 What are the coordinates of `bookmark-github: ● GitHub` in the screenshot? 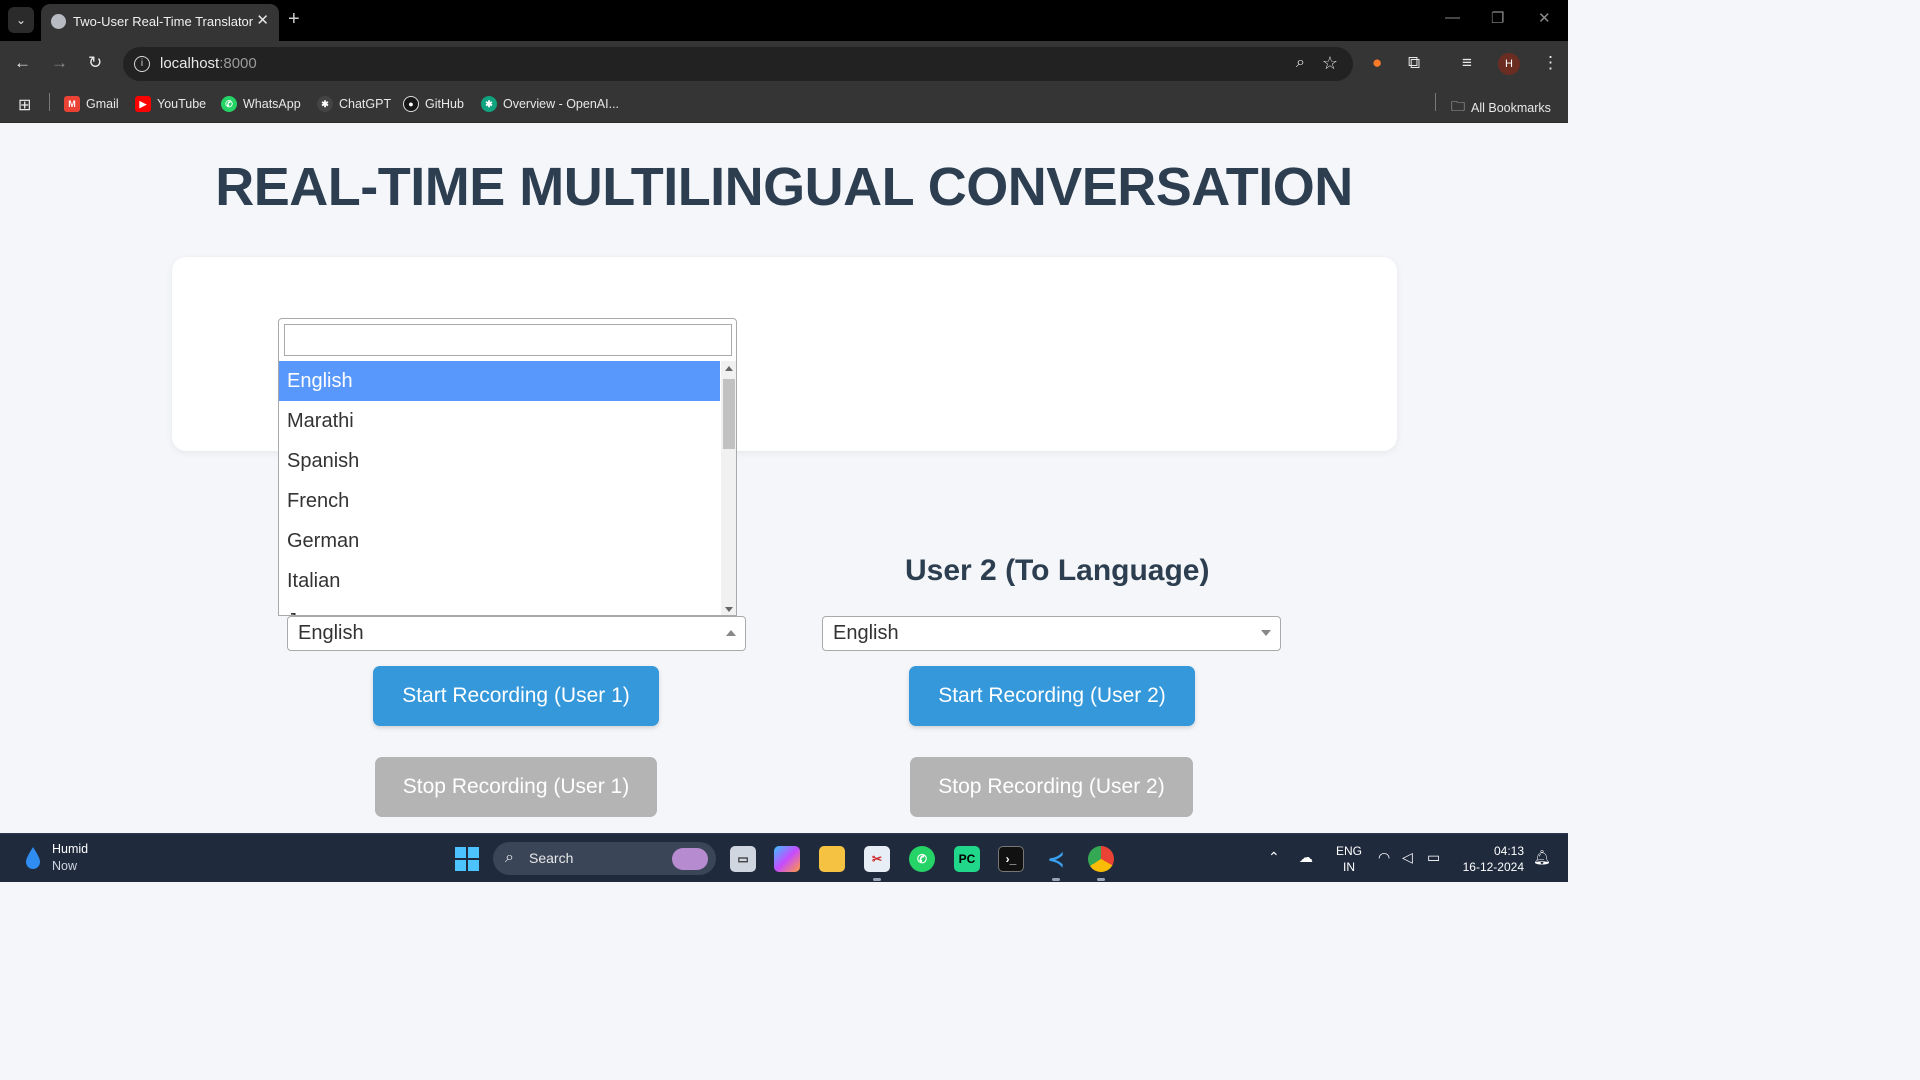 It's located at (433, 104).